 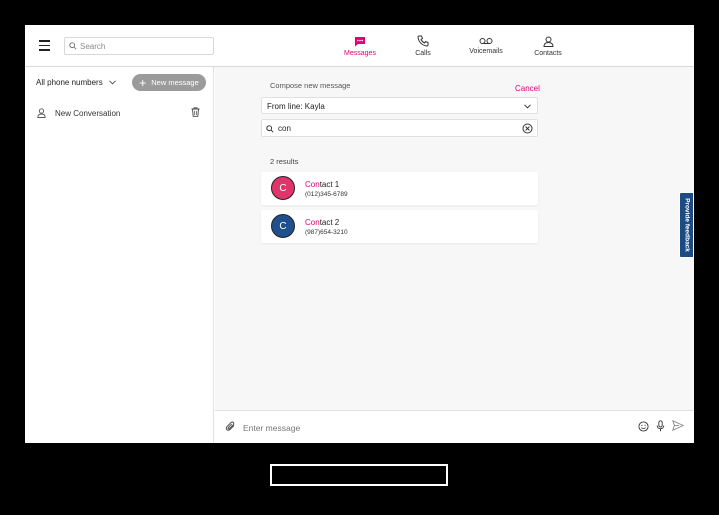 I want to click on chat-bubble-icon, so click(x=360, y=41).